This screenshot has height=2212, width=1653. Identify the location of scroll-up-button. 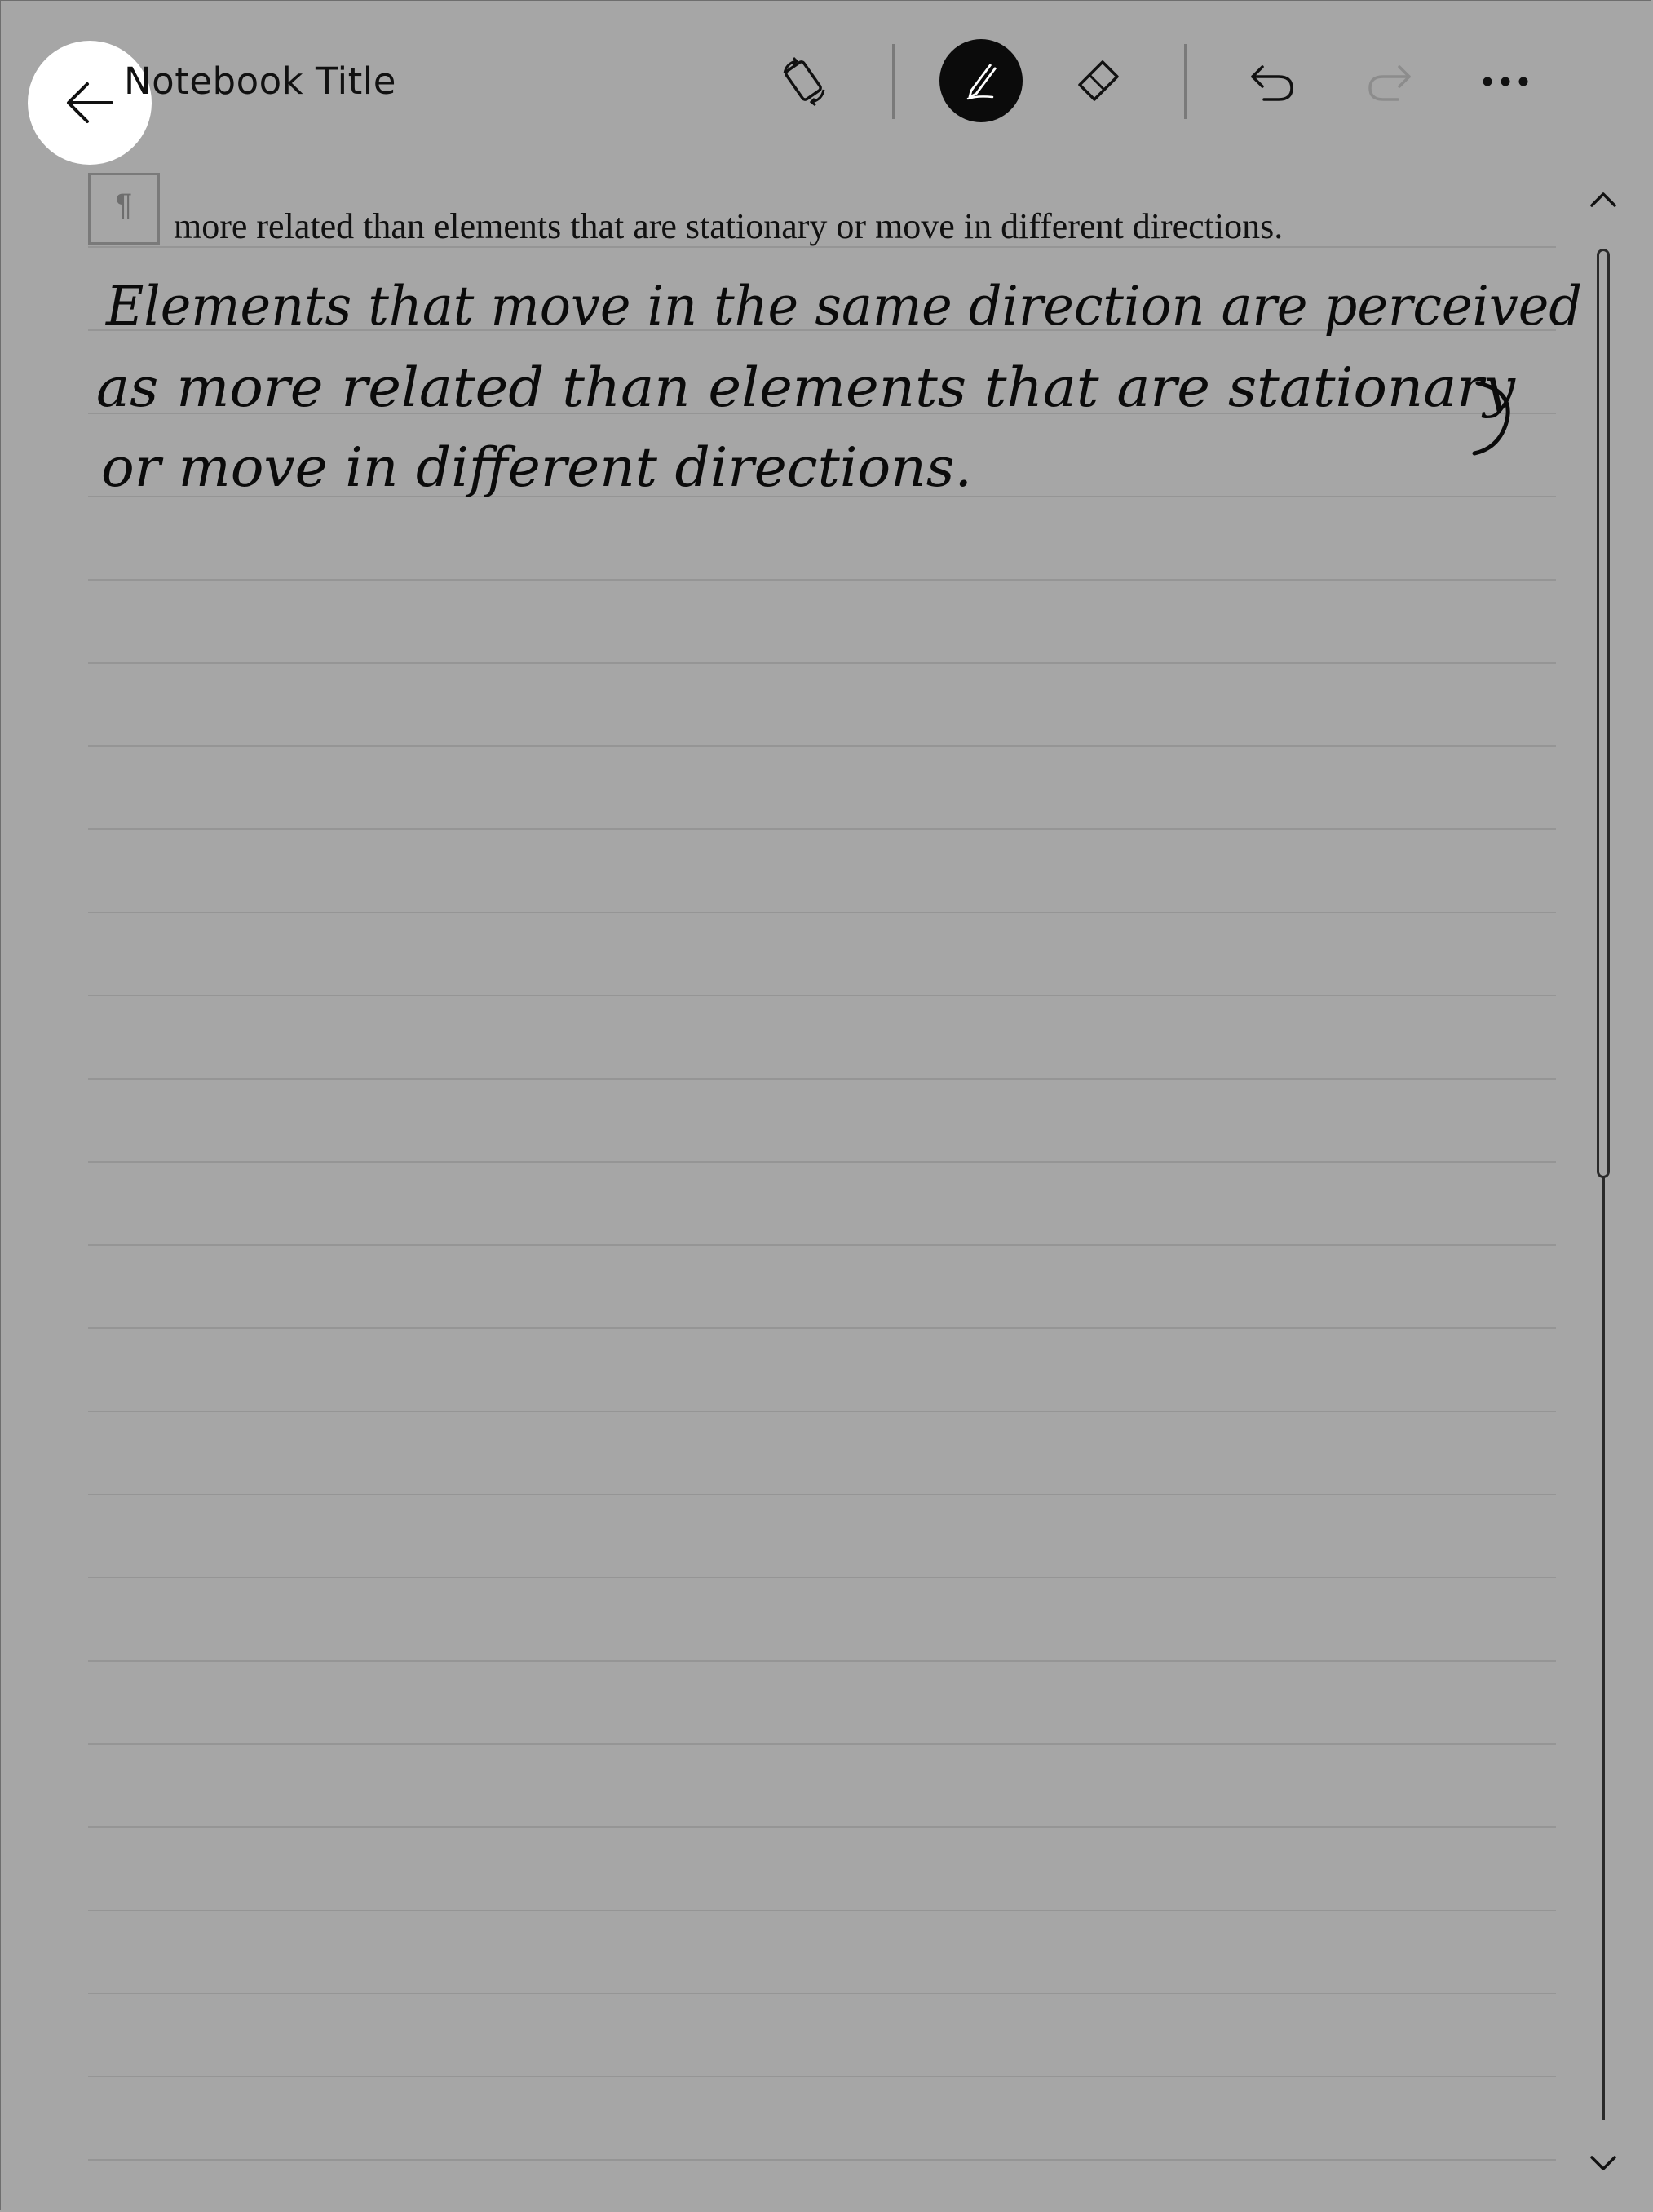
(1603, 199).